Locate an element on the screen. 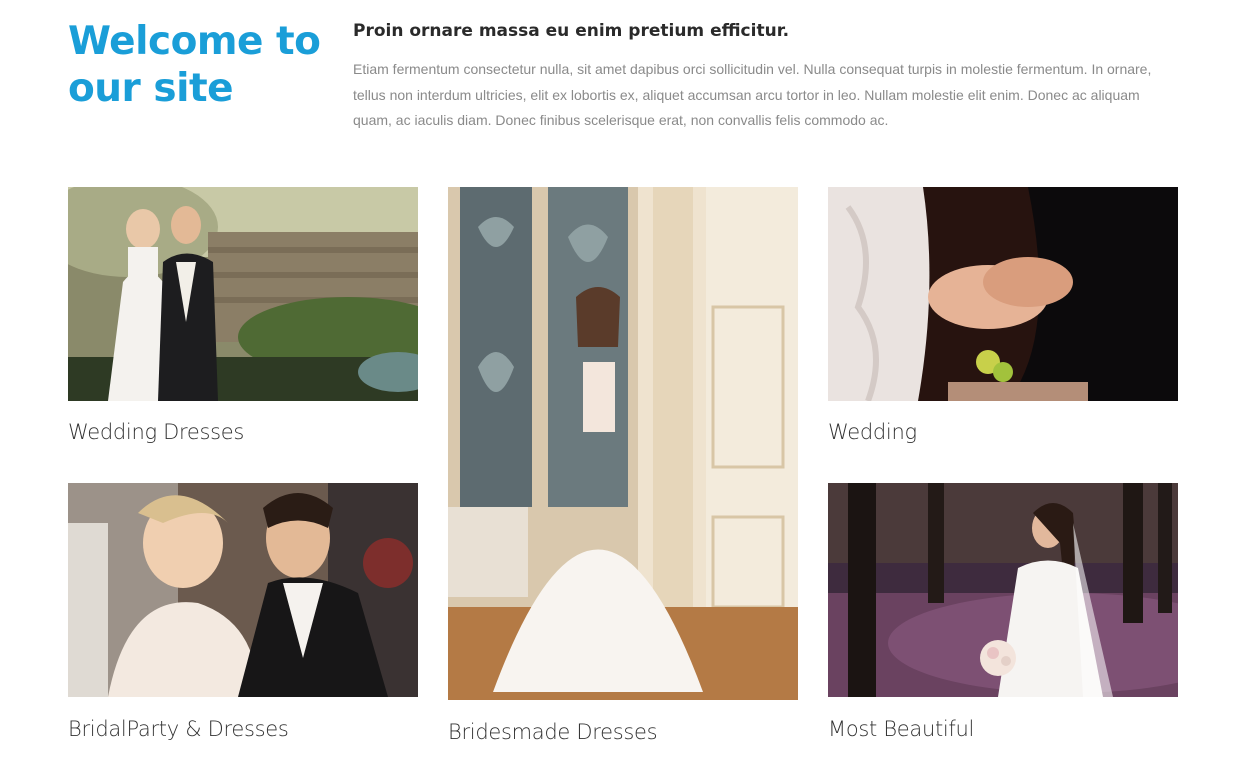 This screenshot has height=776, width=1236. gallery-image-wedding is located at coordinates (1003, 294).